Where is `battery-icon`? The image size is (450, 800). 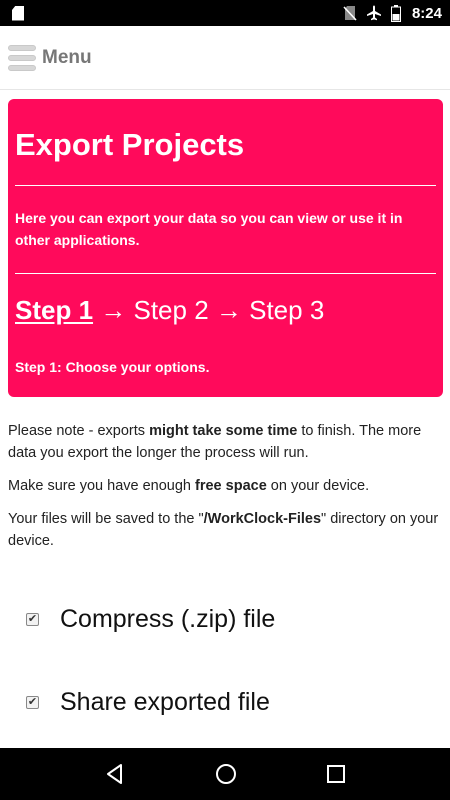 battery-icon is located at coordinates (395, 13).